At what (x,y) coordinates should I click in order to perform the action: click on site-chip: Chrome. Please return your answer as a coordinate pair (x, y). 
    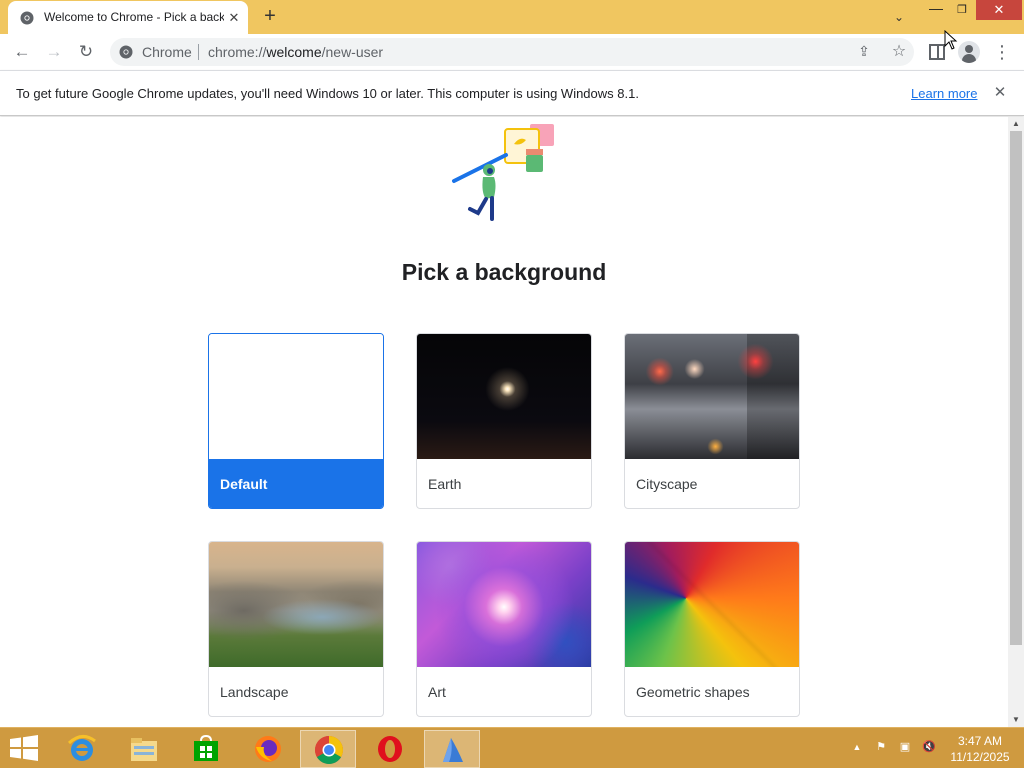
    Looking at the image, I should click on (167, 52).